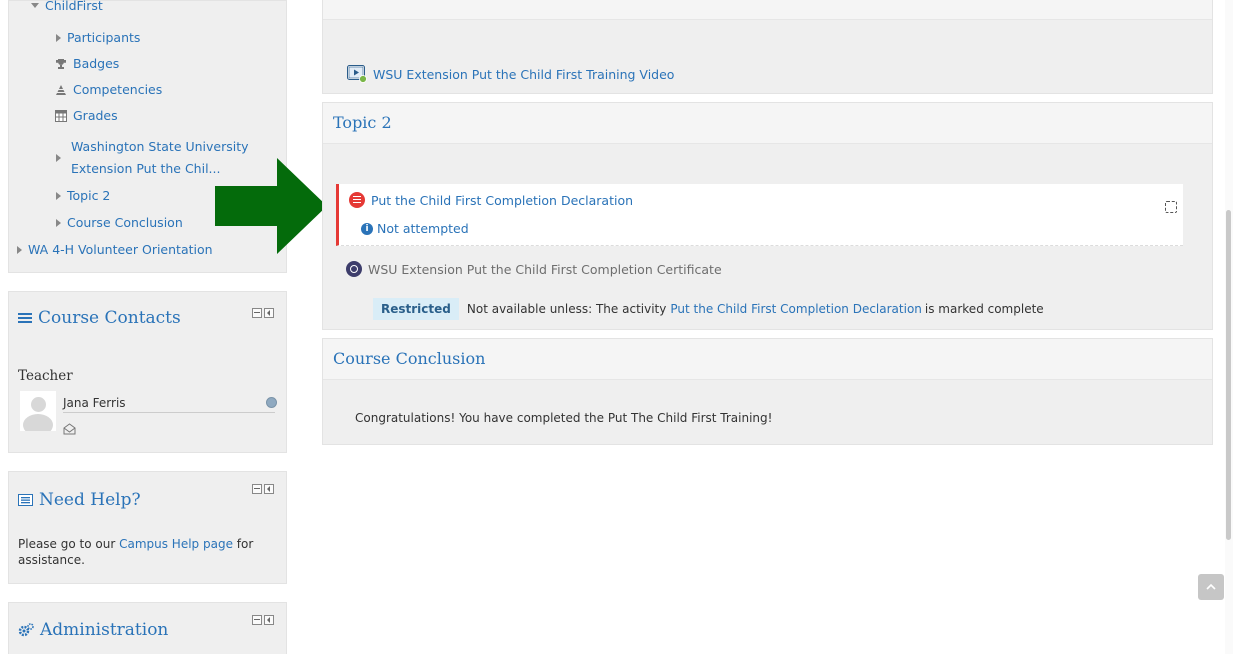 This screenshot has width=1233, height=654. I want to click on section-header: Course Conclusion, so click(767, 359).